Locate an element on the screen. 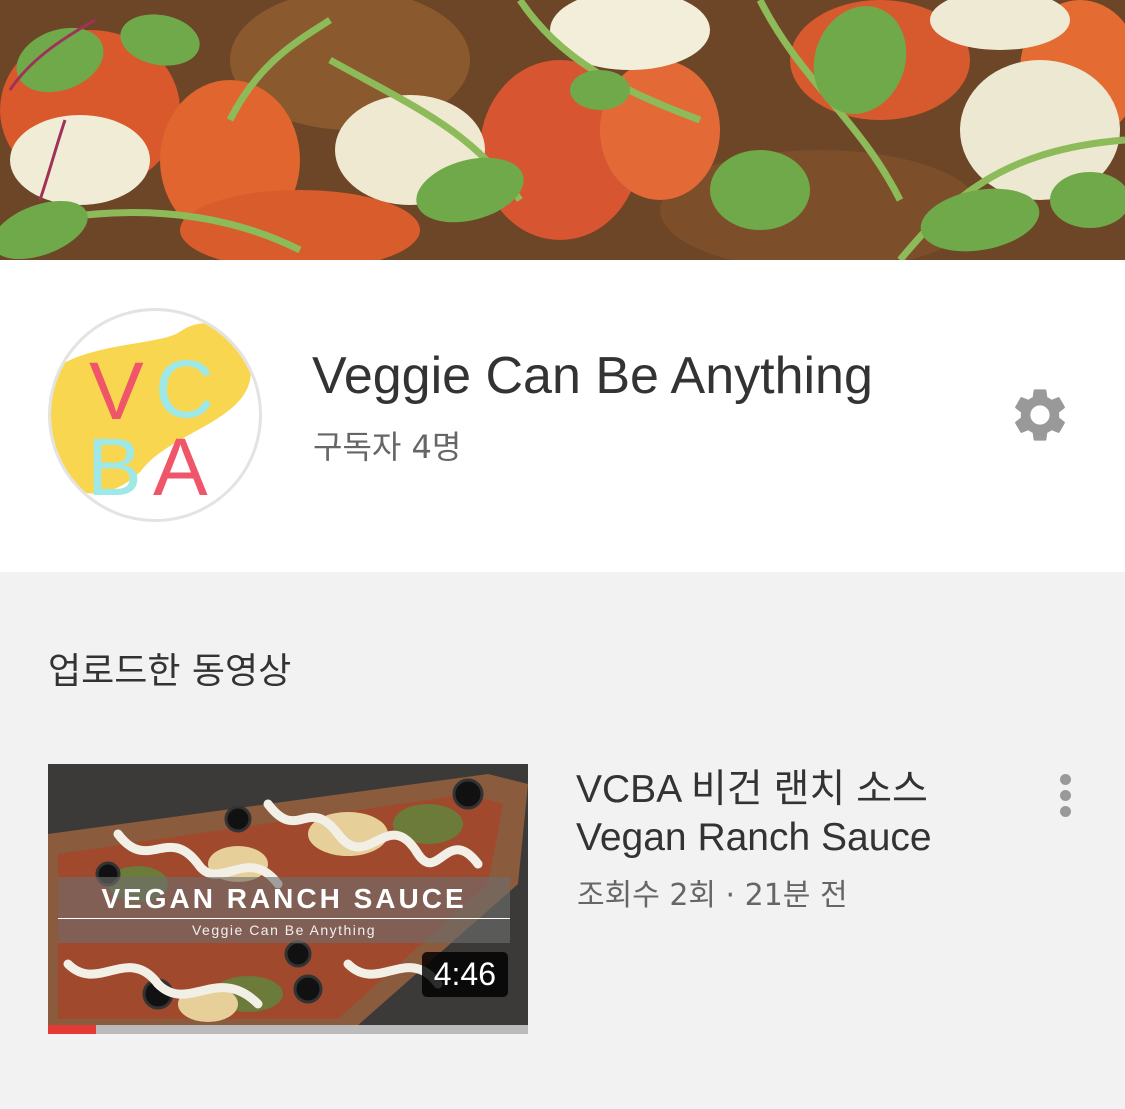 The width and height of the screenshot is (1125, 1109). avatar-letter-a: A is located at coordinates (180, 467).